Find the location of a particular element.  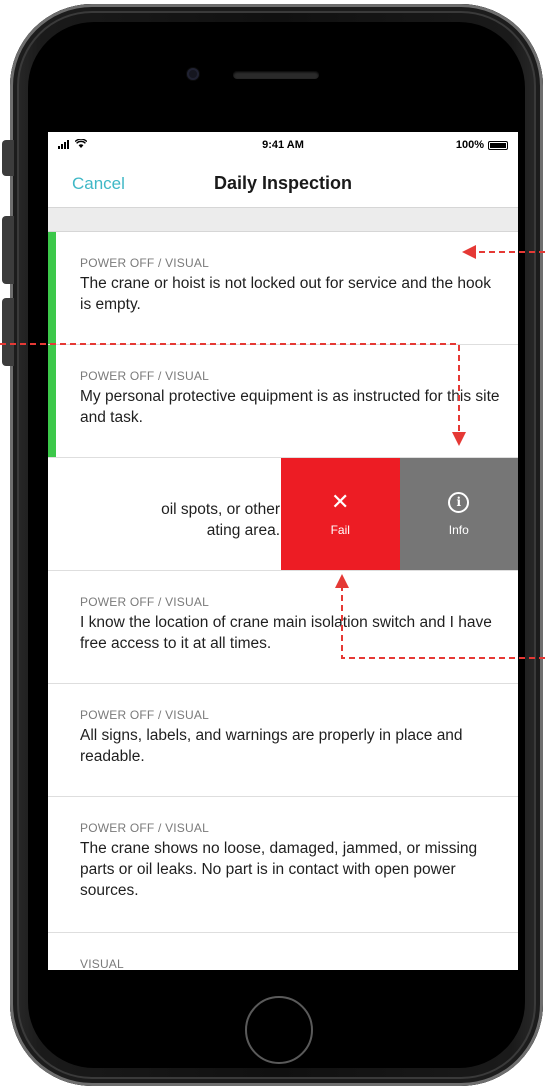

home-button is located at coordinates (279, 1030).